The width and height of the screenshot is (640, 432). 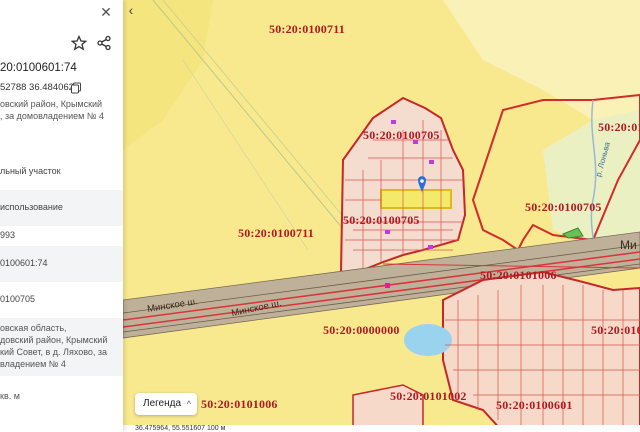 What do you see at coordinates (18, 299) in the screenshot?
I see `block-number: 0100705` at bounding box center [18, 299].